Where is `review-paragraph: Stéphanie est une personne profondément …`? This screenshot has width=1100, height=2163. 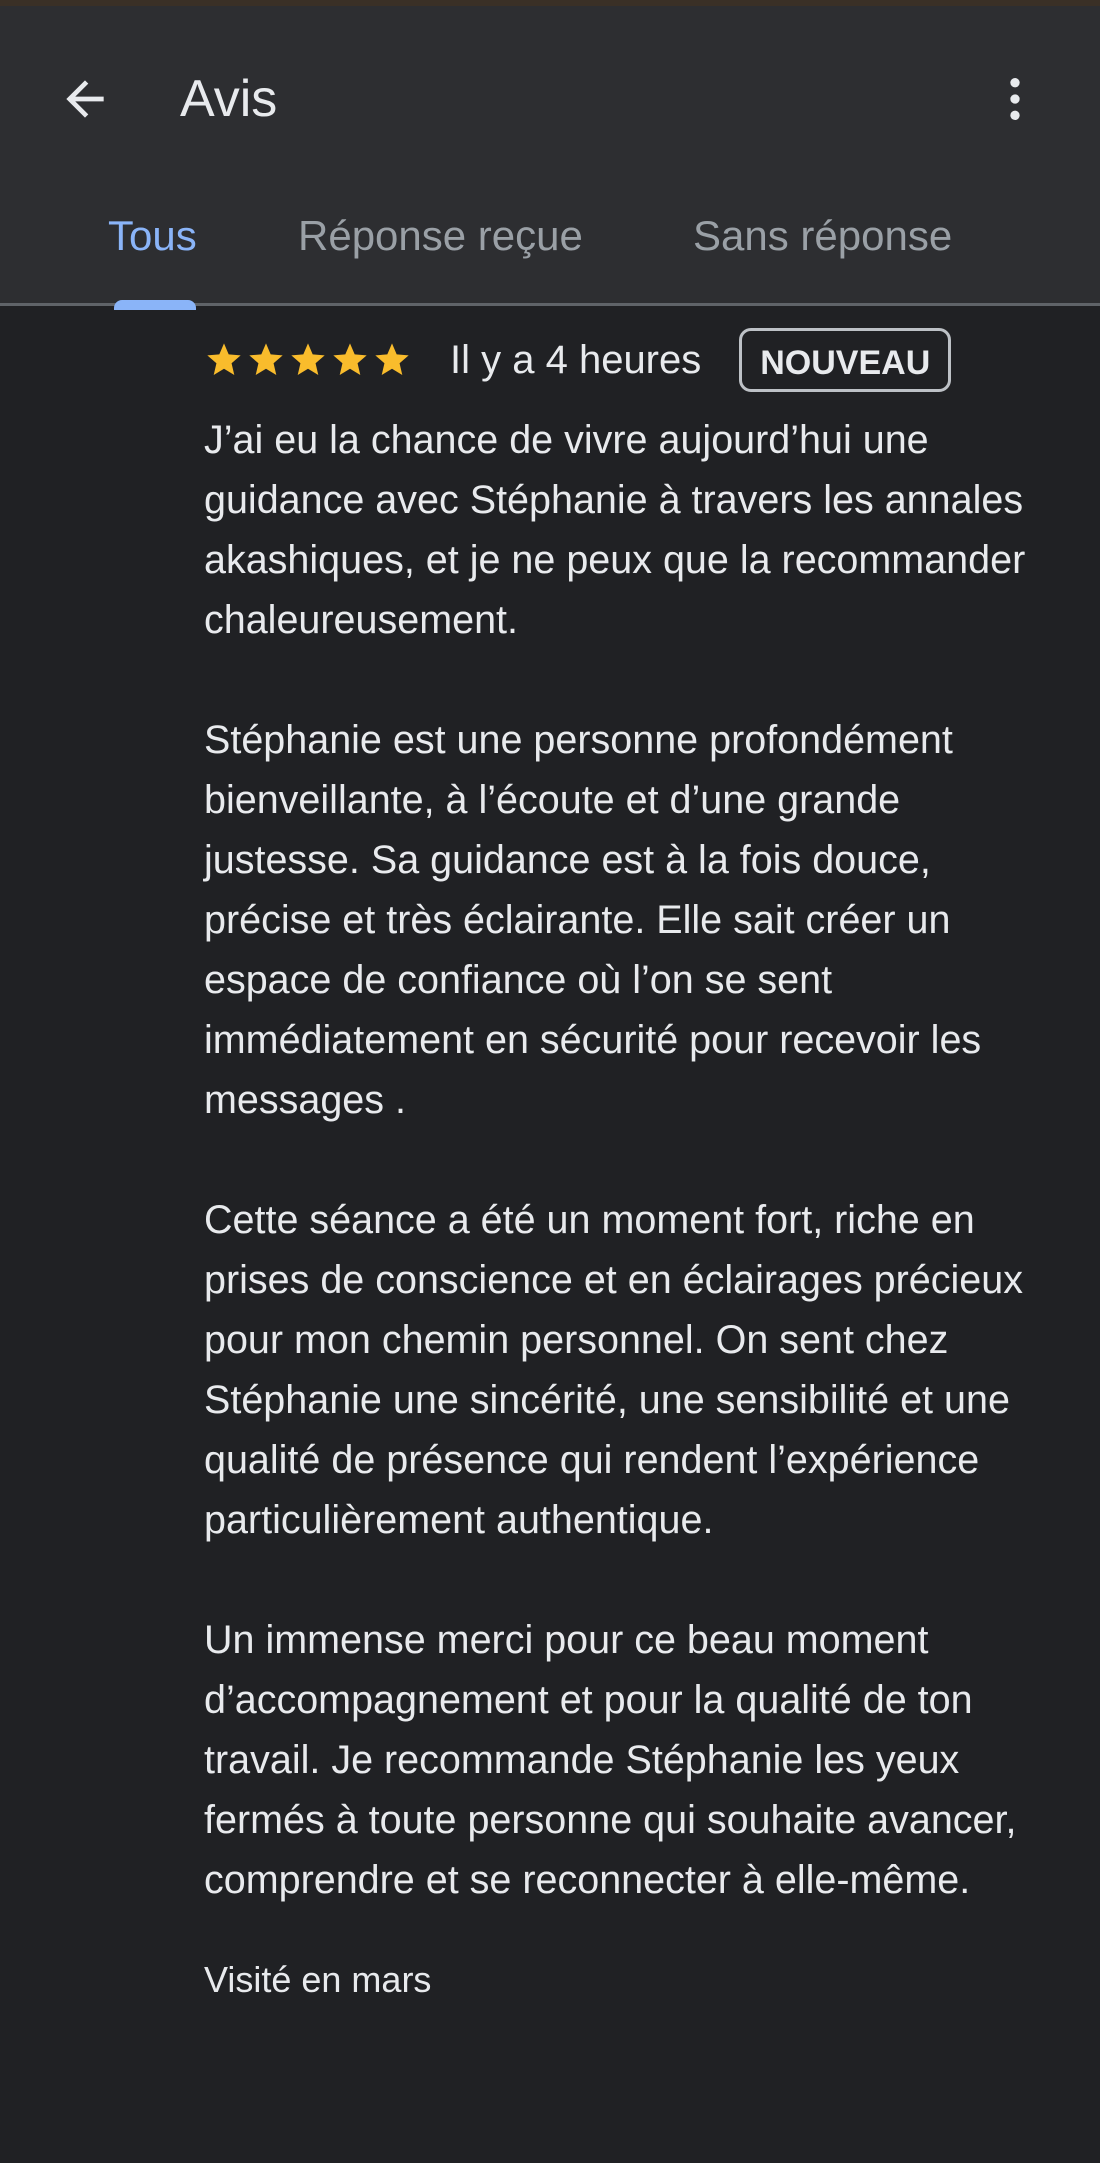
review-paragraph: Stéphanie est une personne profondément … is located at coordinates (593, 920).